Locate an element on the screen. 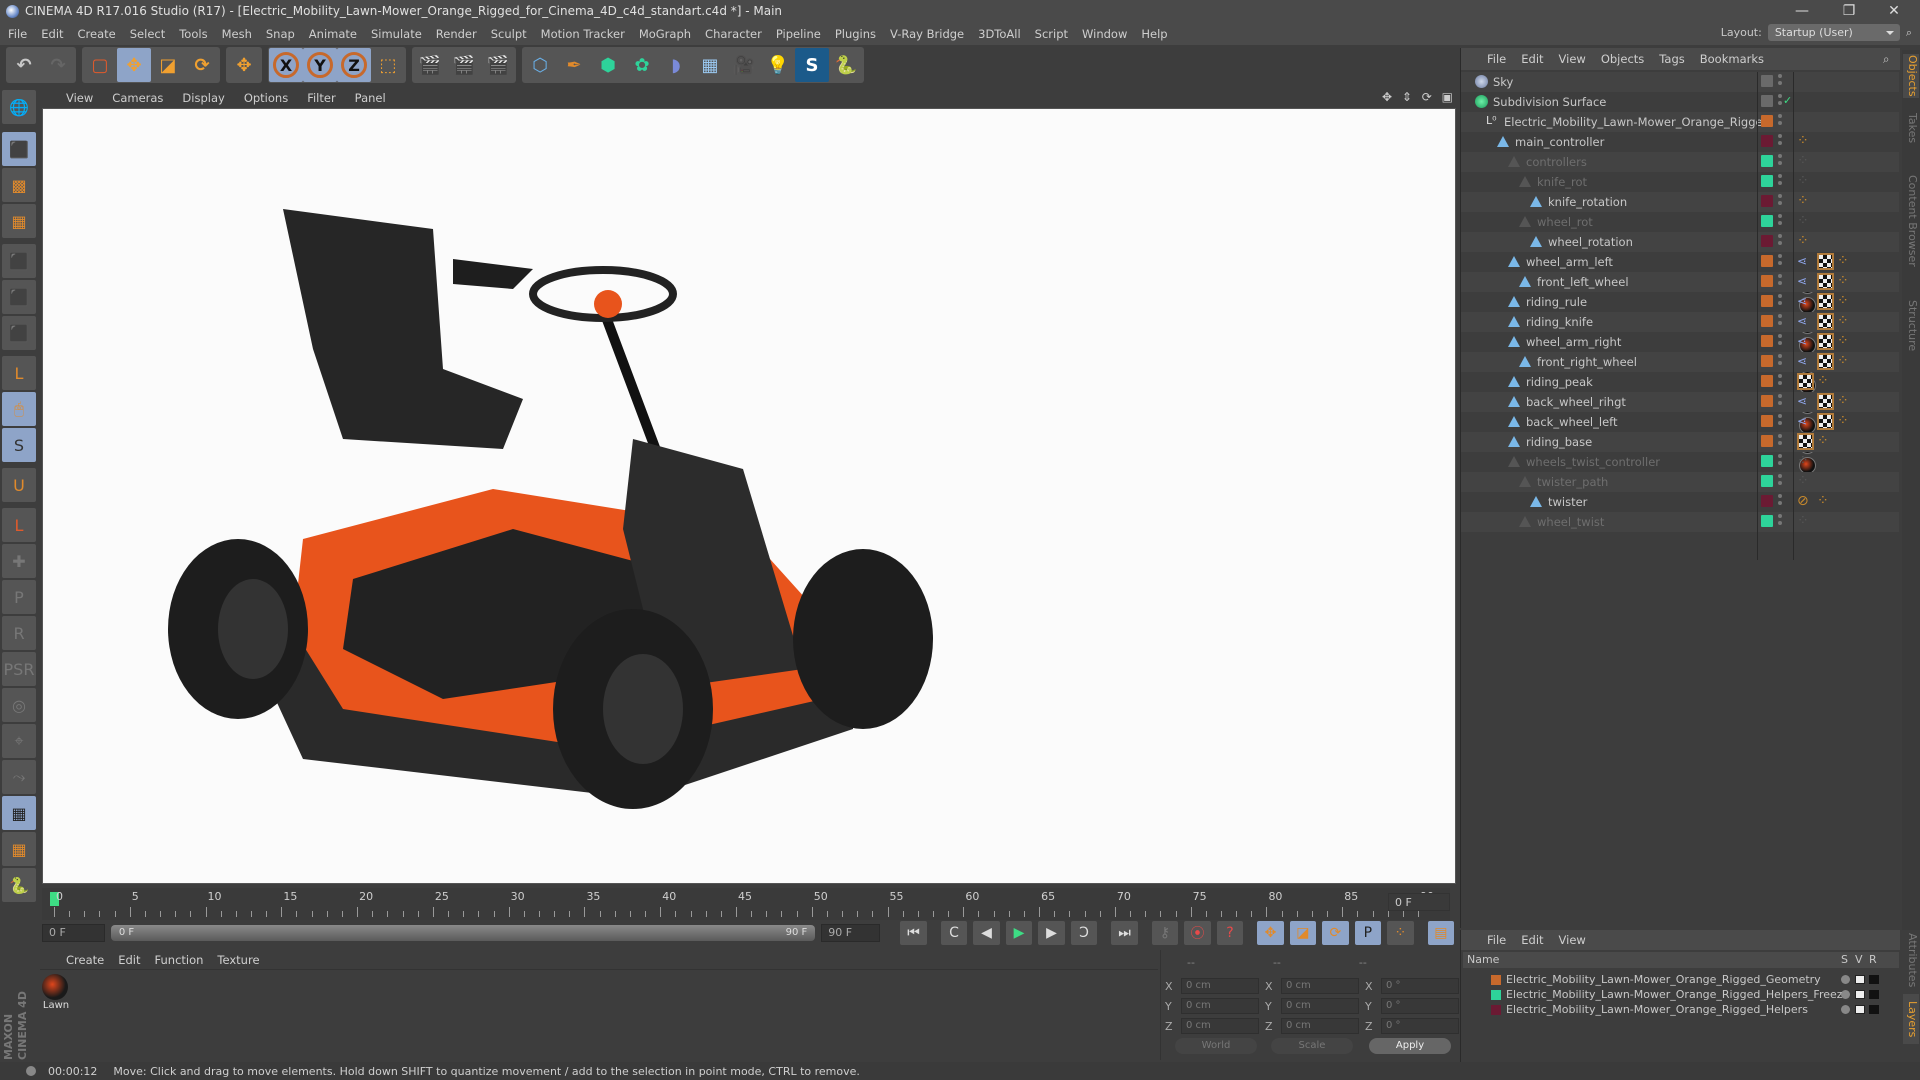 The width and height of the screenshot is (1920, 1080). layers-menu-edit: Edit is located at coordinates (1532, 940).